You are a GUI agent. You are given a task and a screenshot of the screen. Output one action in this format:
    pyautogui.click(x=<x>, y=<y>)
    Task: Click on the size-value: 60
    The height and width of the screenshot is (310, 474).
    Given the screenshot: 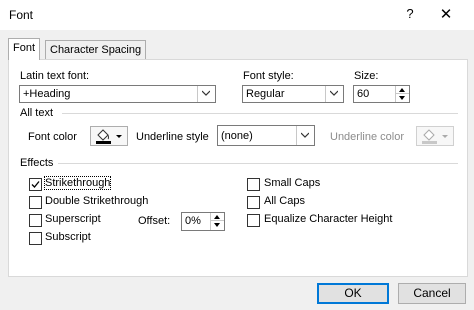 What is the action you would take?
    pyautogui.click(x=363, y=94)
    